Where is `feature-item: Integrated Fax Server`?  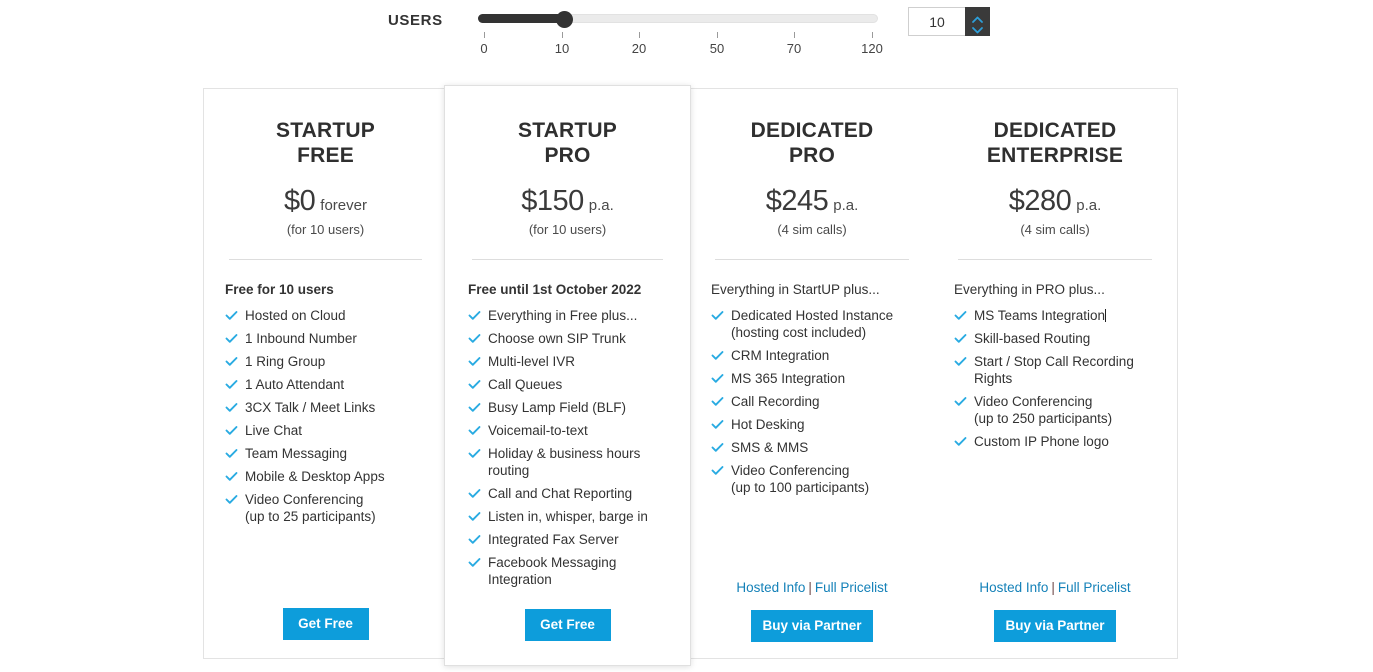 feature-item: Integrated Fax Server is located at coordinates (567, 539).